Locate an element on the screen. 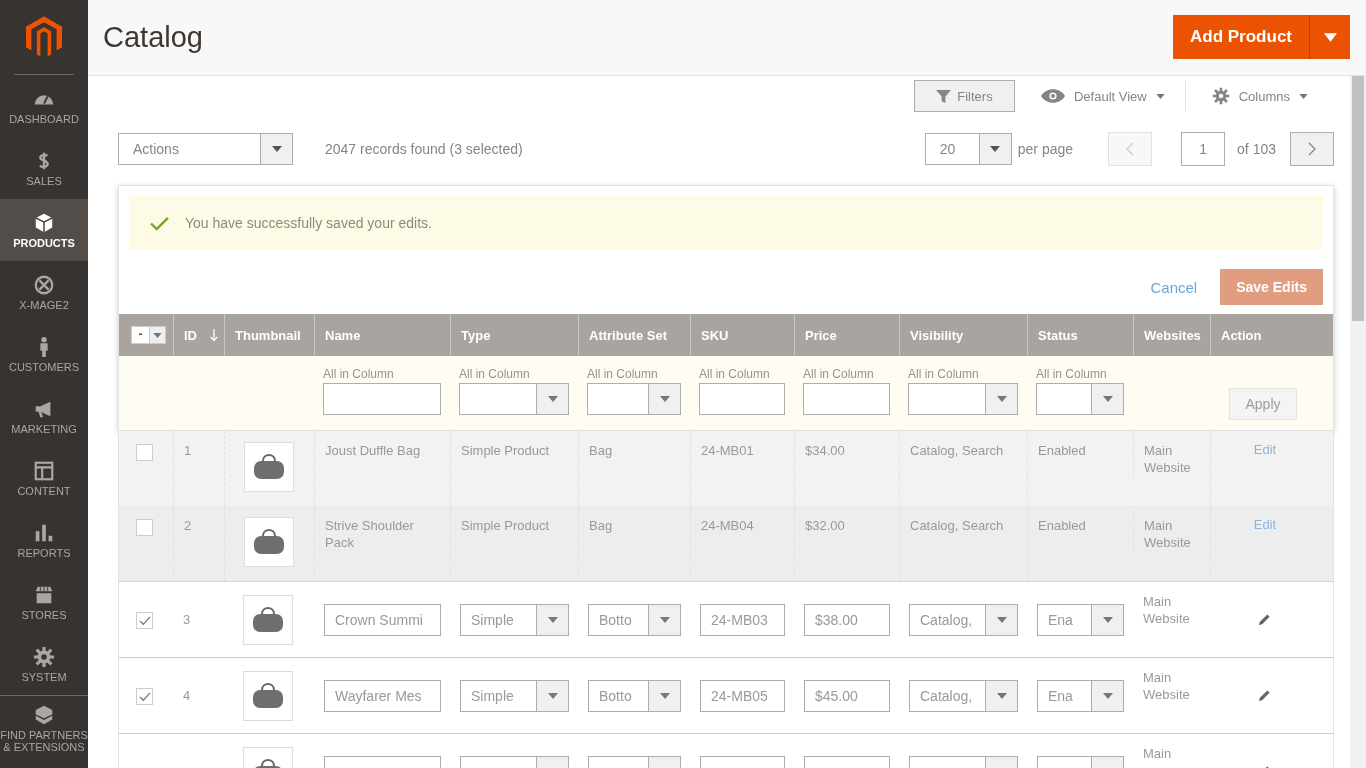 This screenshot has height=768, width=1366. sort-arrow-icon is located at coordinates (214, 335).